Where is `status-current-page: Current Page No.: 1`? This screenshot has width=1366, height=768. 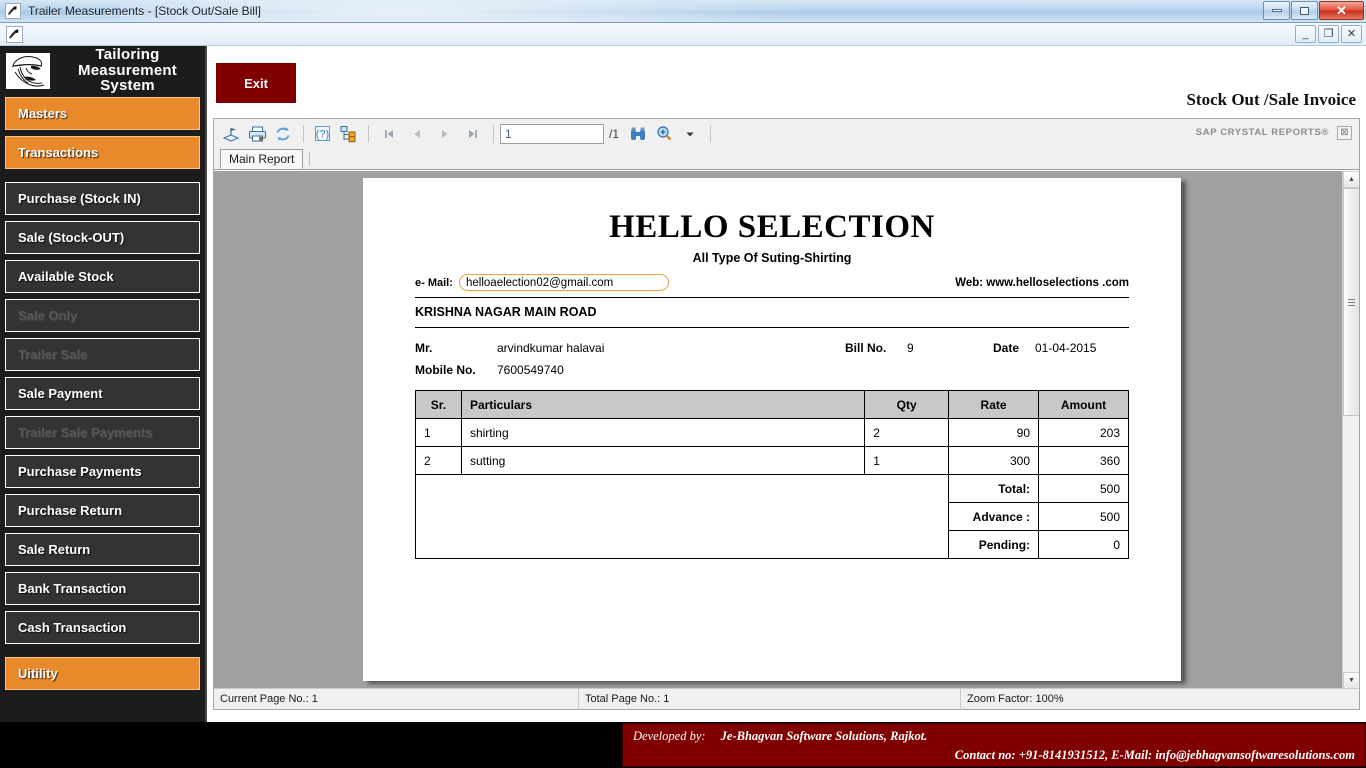
status-current-page: Current Page No.: 1 is located at coordinates (396, 699).